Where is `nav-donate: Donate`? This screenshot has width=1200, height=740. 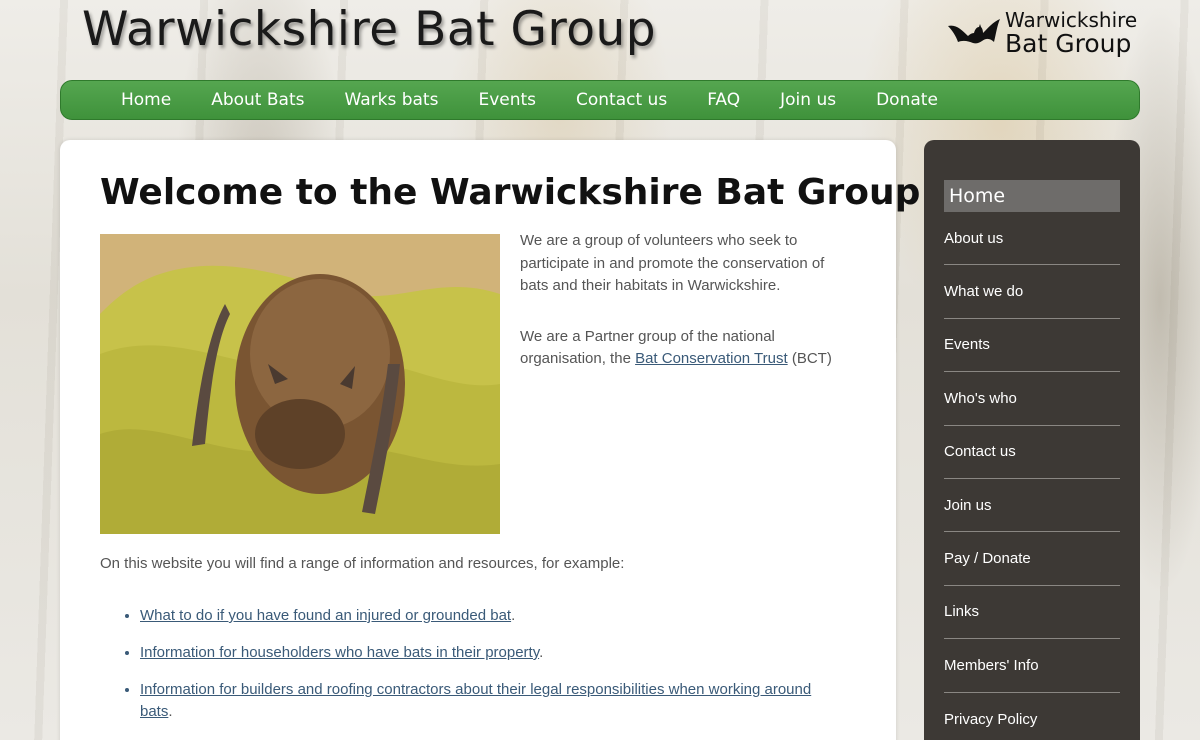
nav-donate: Donate is located at coordinates (907, 100).